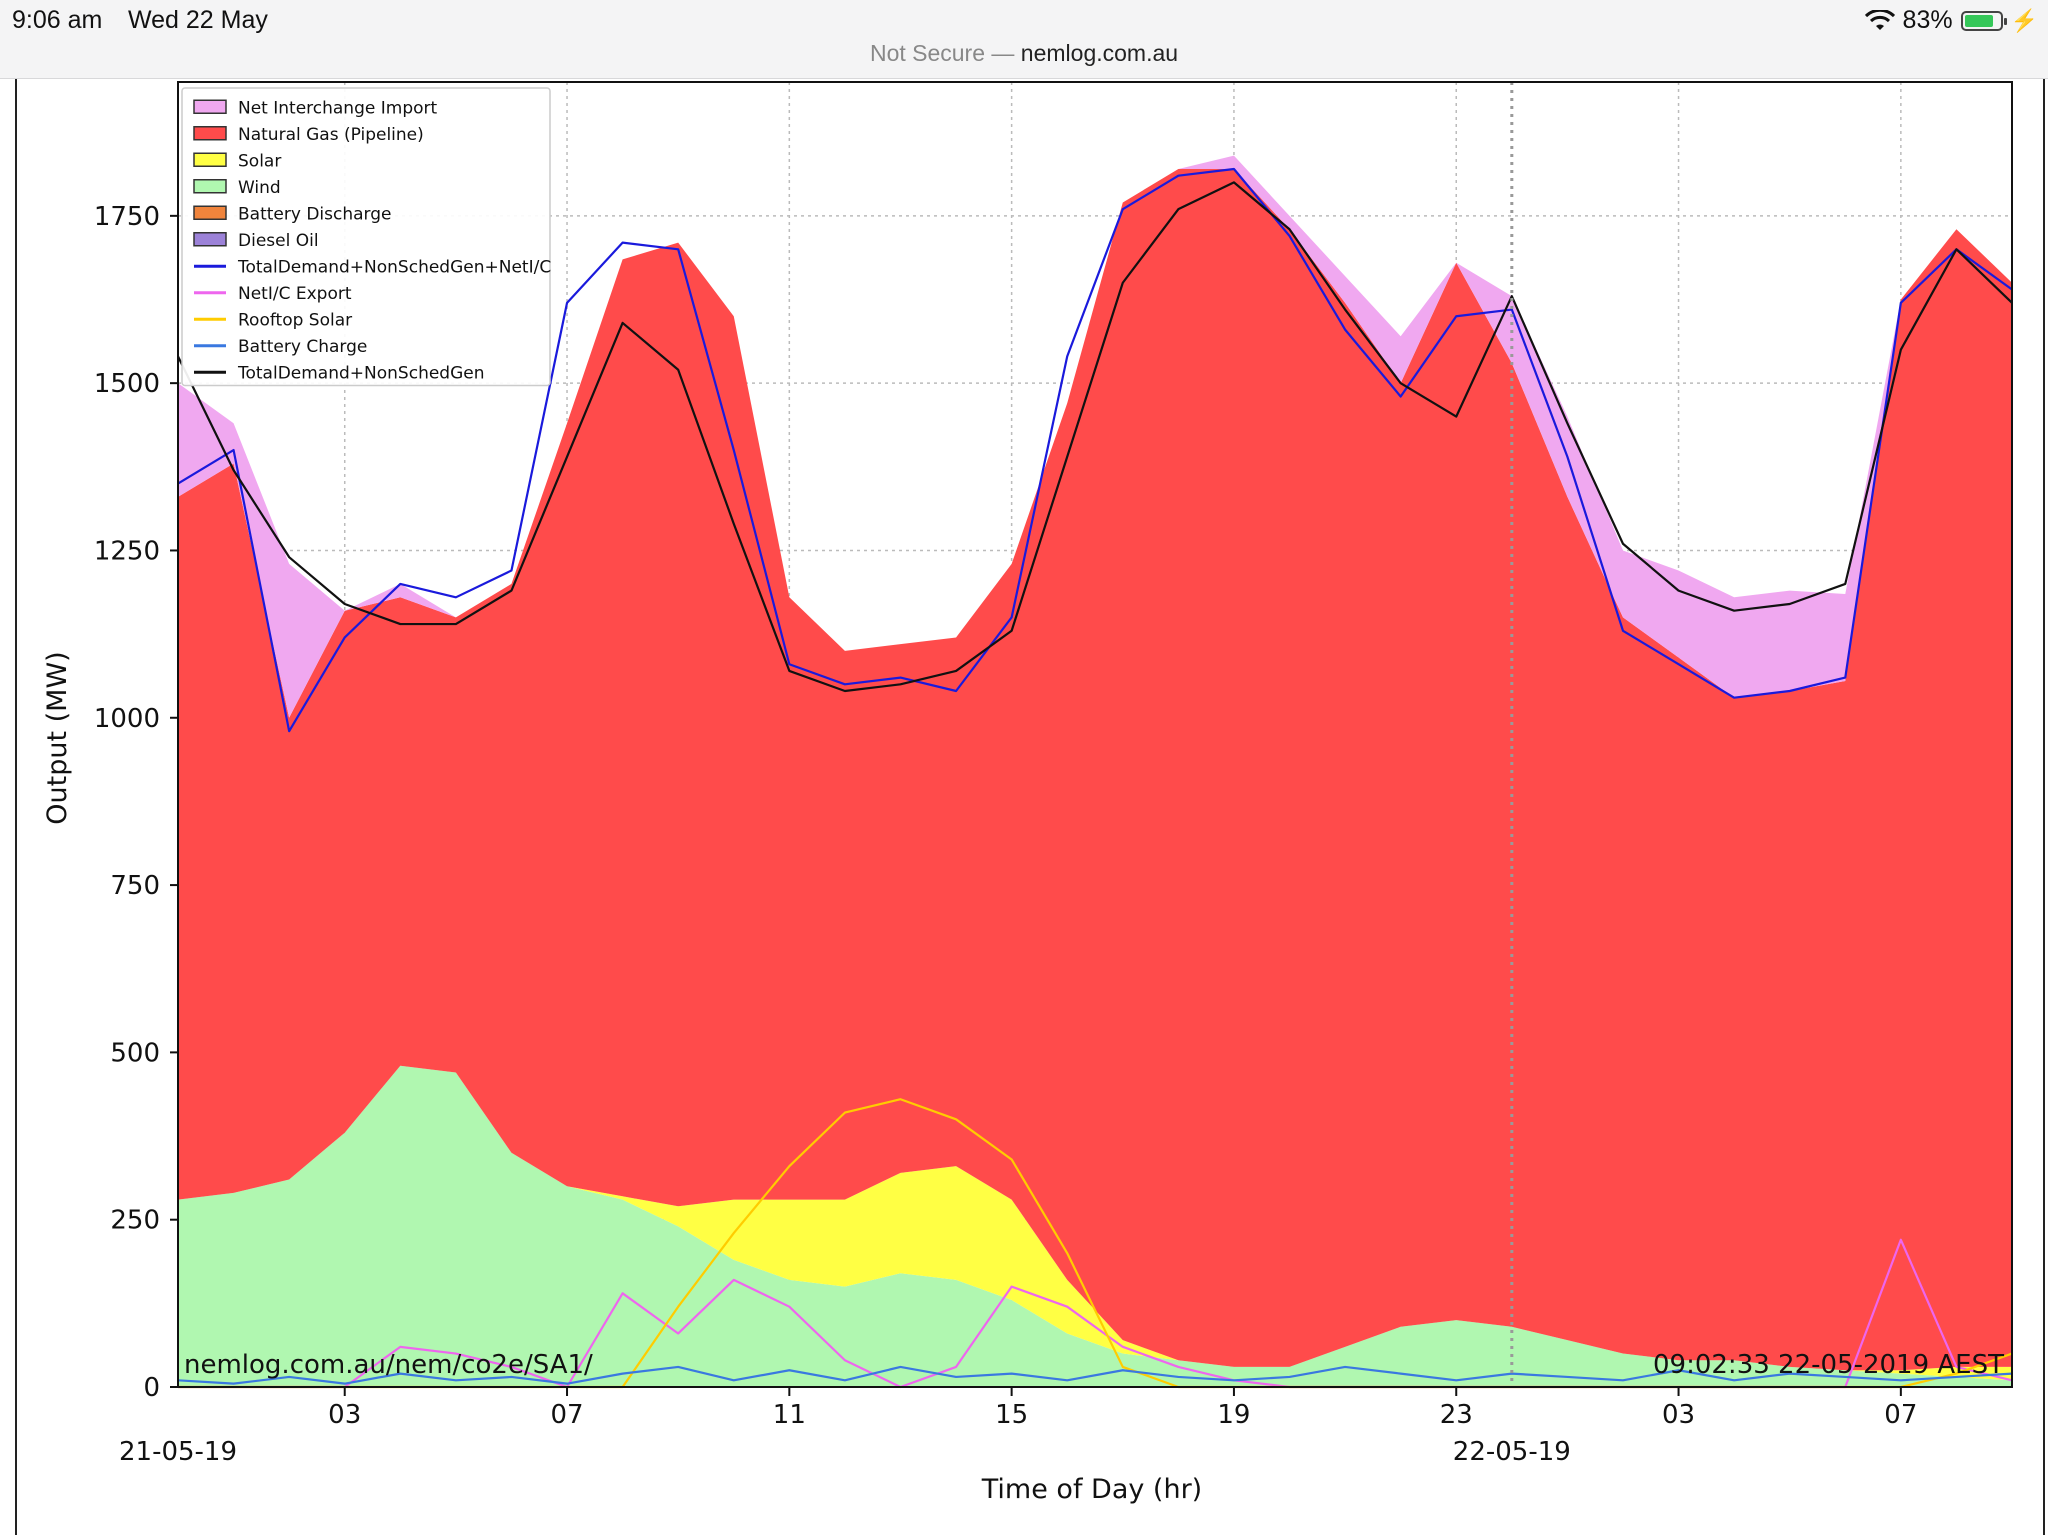  Describe the element at coordinates (135, 1221) in the screenshot. I see `y-tick-label: 250` at that location.